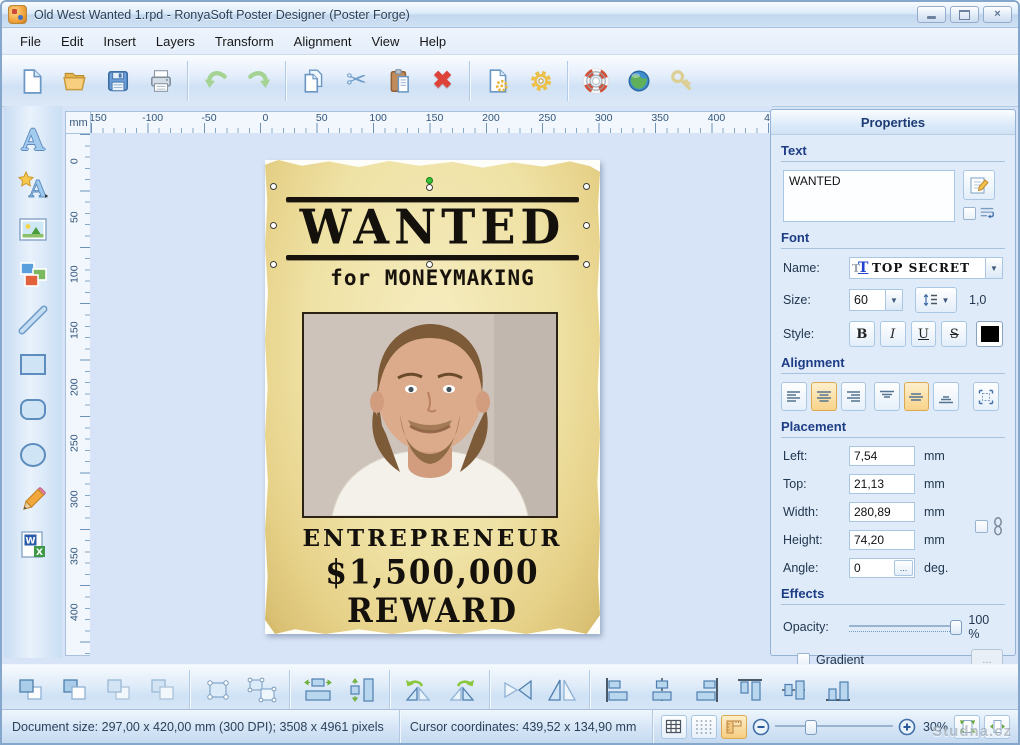 This screenshot has height=745, width=1020. Describe the element at coordinates (905, 627) in the screenshot. I see `opacity-slider` at that location.